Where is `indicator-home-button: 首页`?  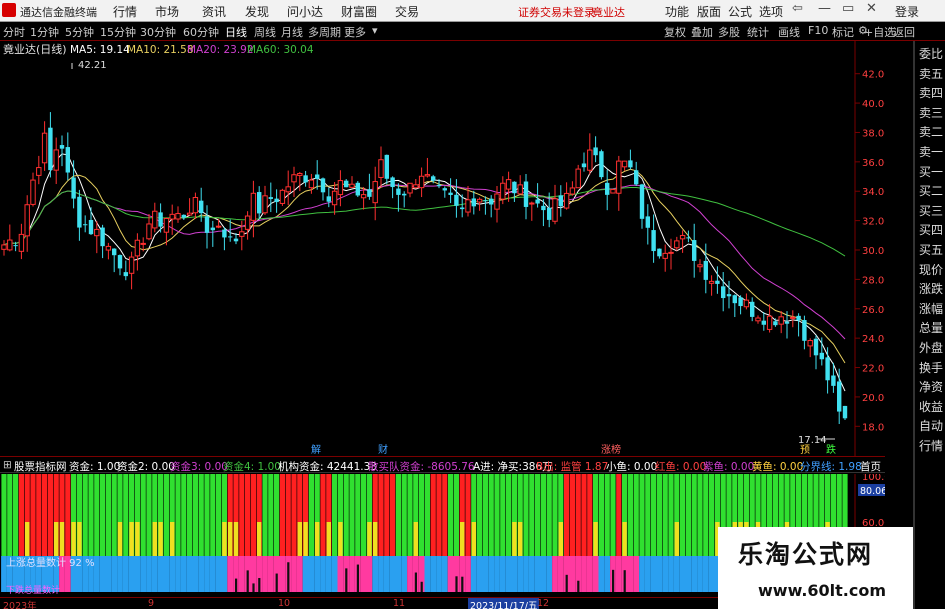 indicator-home-button: 首页 is located at coordinates (870, 466).